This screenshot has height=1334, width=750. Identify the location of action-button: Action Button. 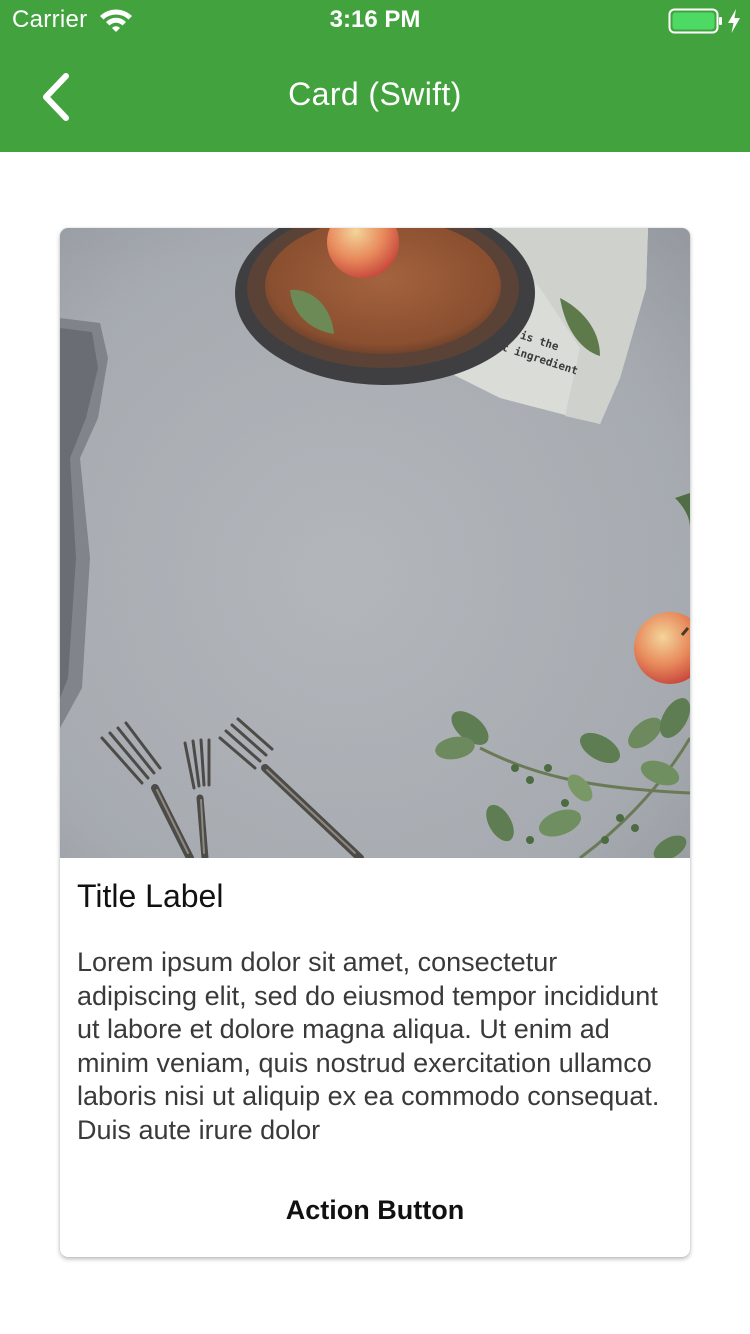
(375, 1210).